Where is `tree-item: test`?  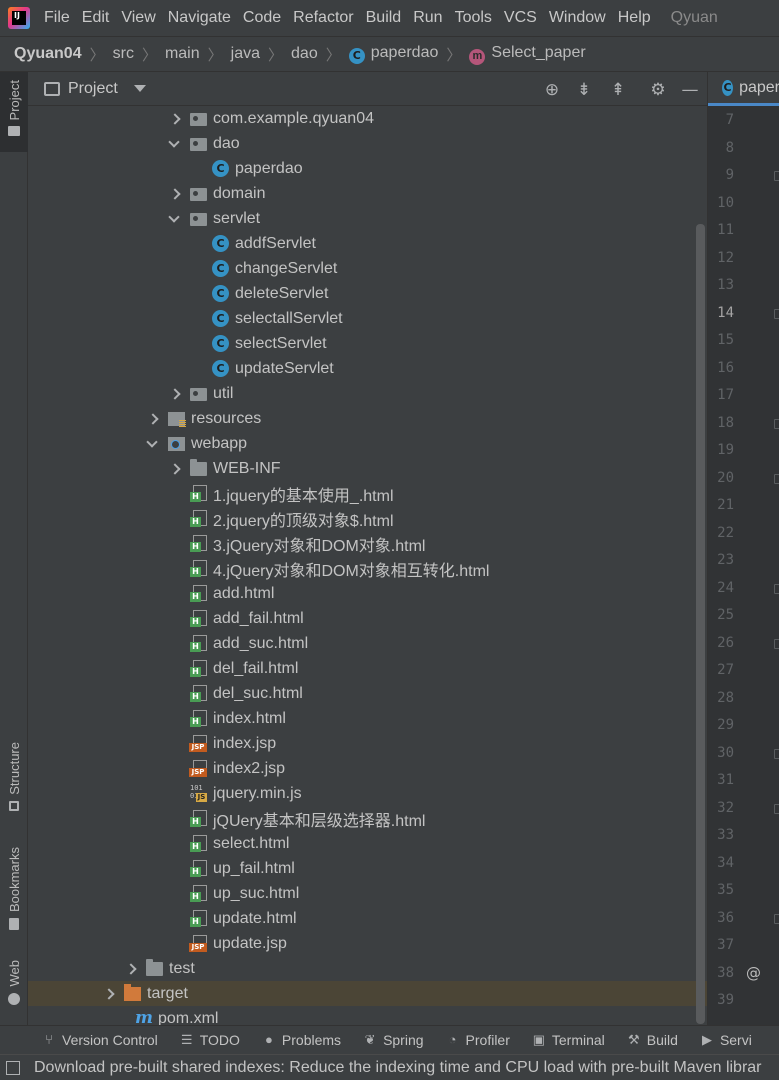
tree-item: test is located at coordinates (159, 968).